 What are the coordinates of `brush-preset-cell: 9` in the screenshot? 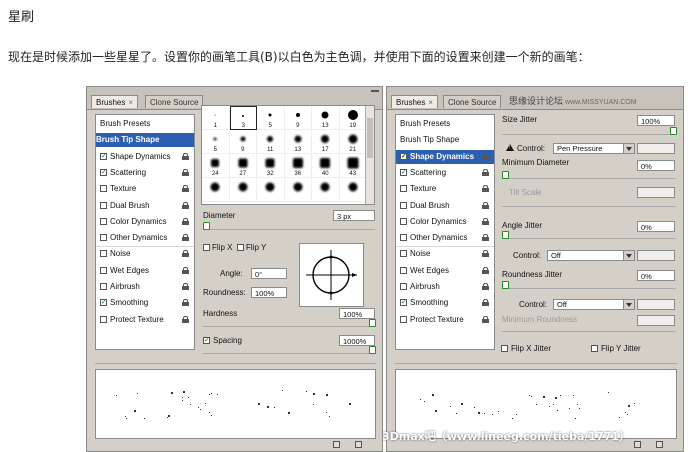 It's located at (298, 118).